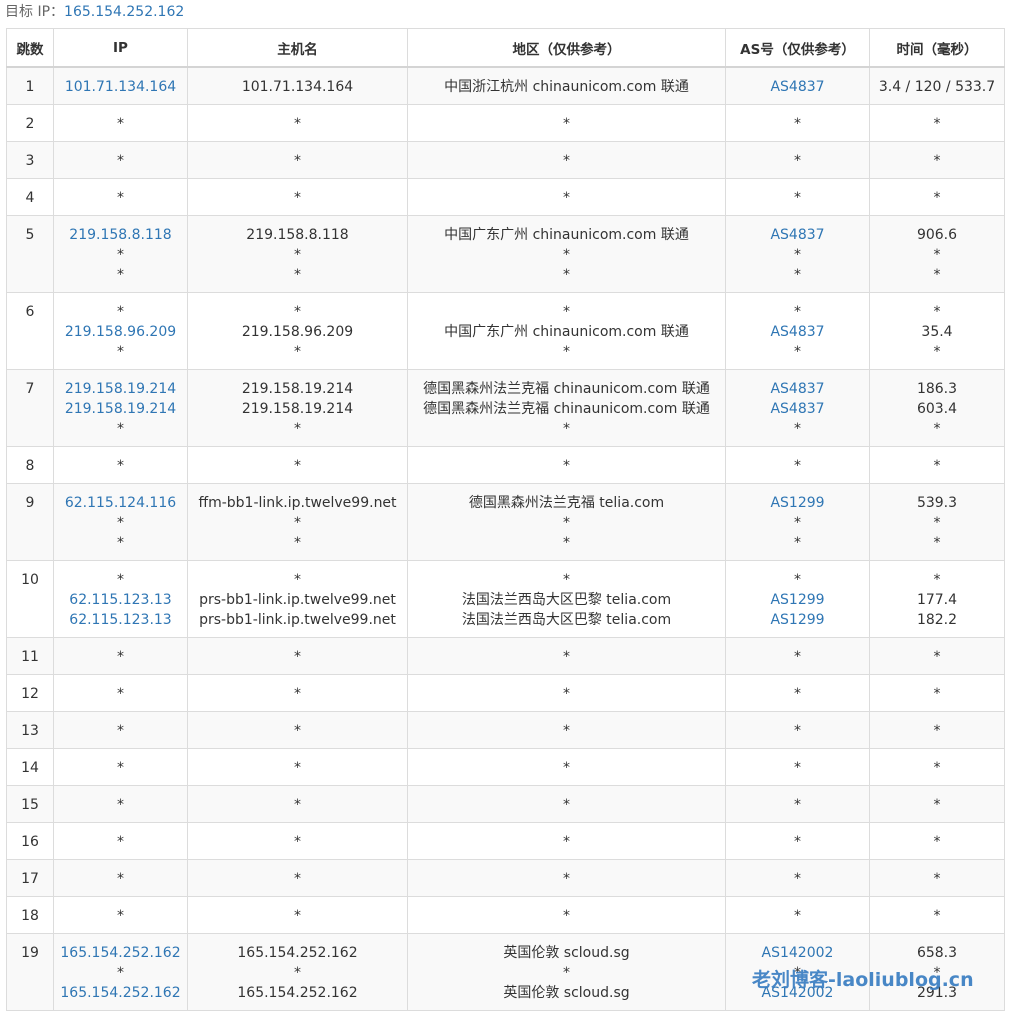  Describe the element at coordinates (124, 12) in the screenshot. I see `target-ip-value: 165.154.252.162` at that location.